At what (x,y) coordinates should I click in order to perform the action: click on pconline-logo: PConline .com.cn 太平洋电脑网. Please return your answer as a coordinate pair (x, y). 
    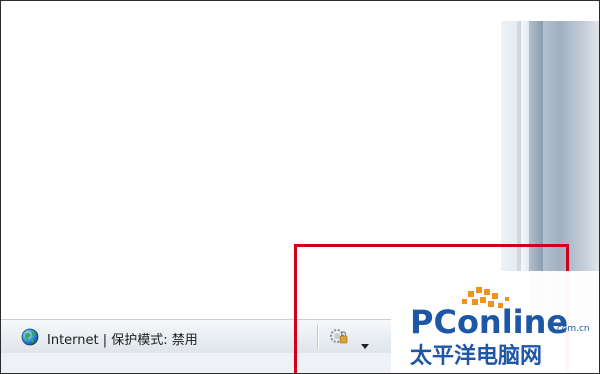
    Looking at the image, I should click on (500, 326).